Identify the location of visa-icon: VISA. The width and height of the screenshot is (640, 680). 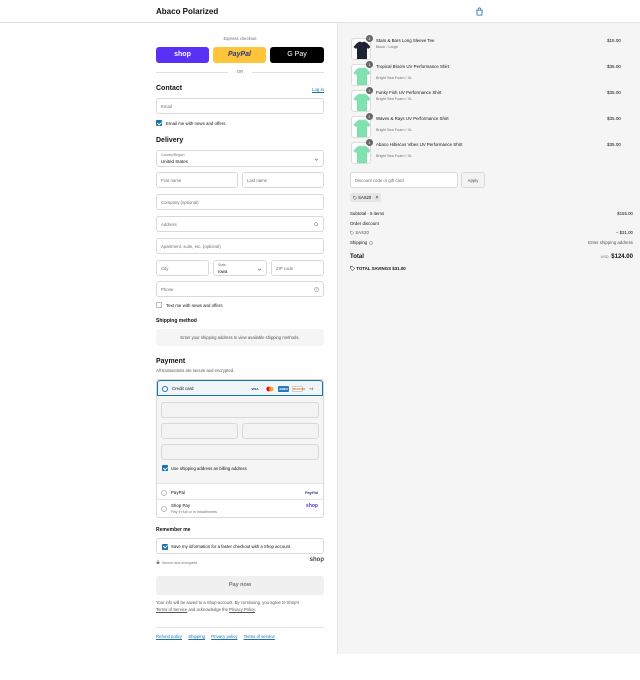
(255, 389).